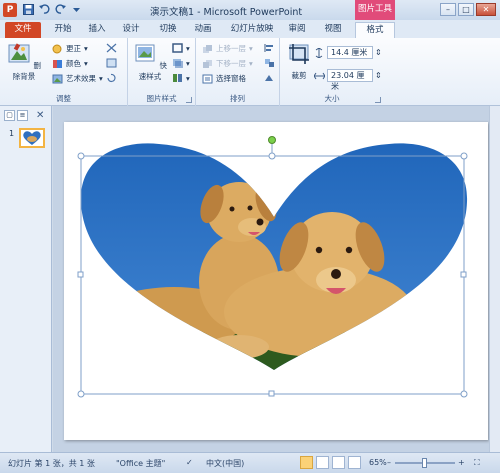 The height and width of the screenshot is (473, 500). I want to click on color-button: 颜色 ▾, so click(70, 63).